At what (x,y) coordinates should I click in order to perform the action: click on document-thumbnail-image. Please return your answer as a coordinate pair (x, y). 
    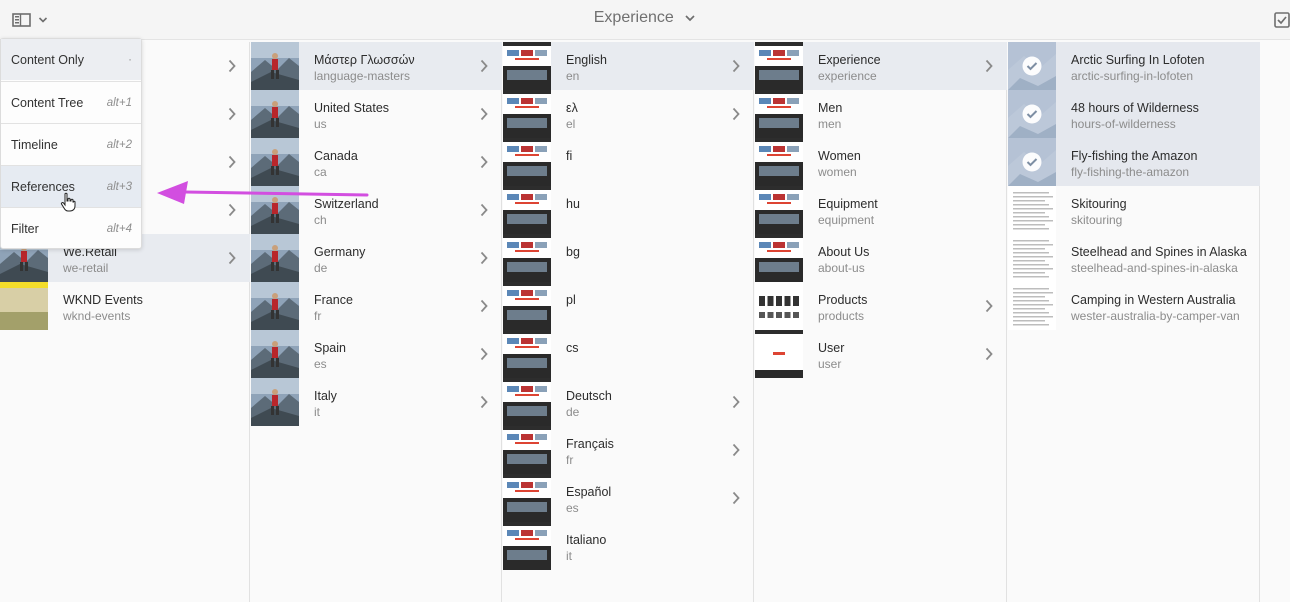
    Looking at the image, I should click on (1032, 258).